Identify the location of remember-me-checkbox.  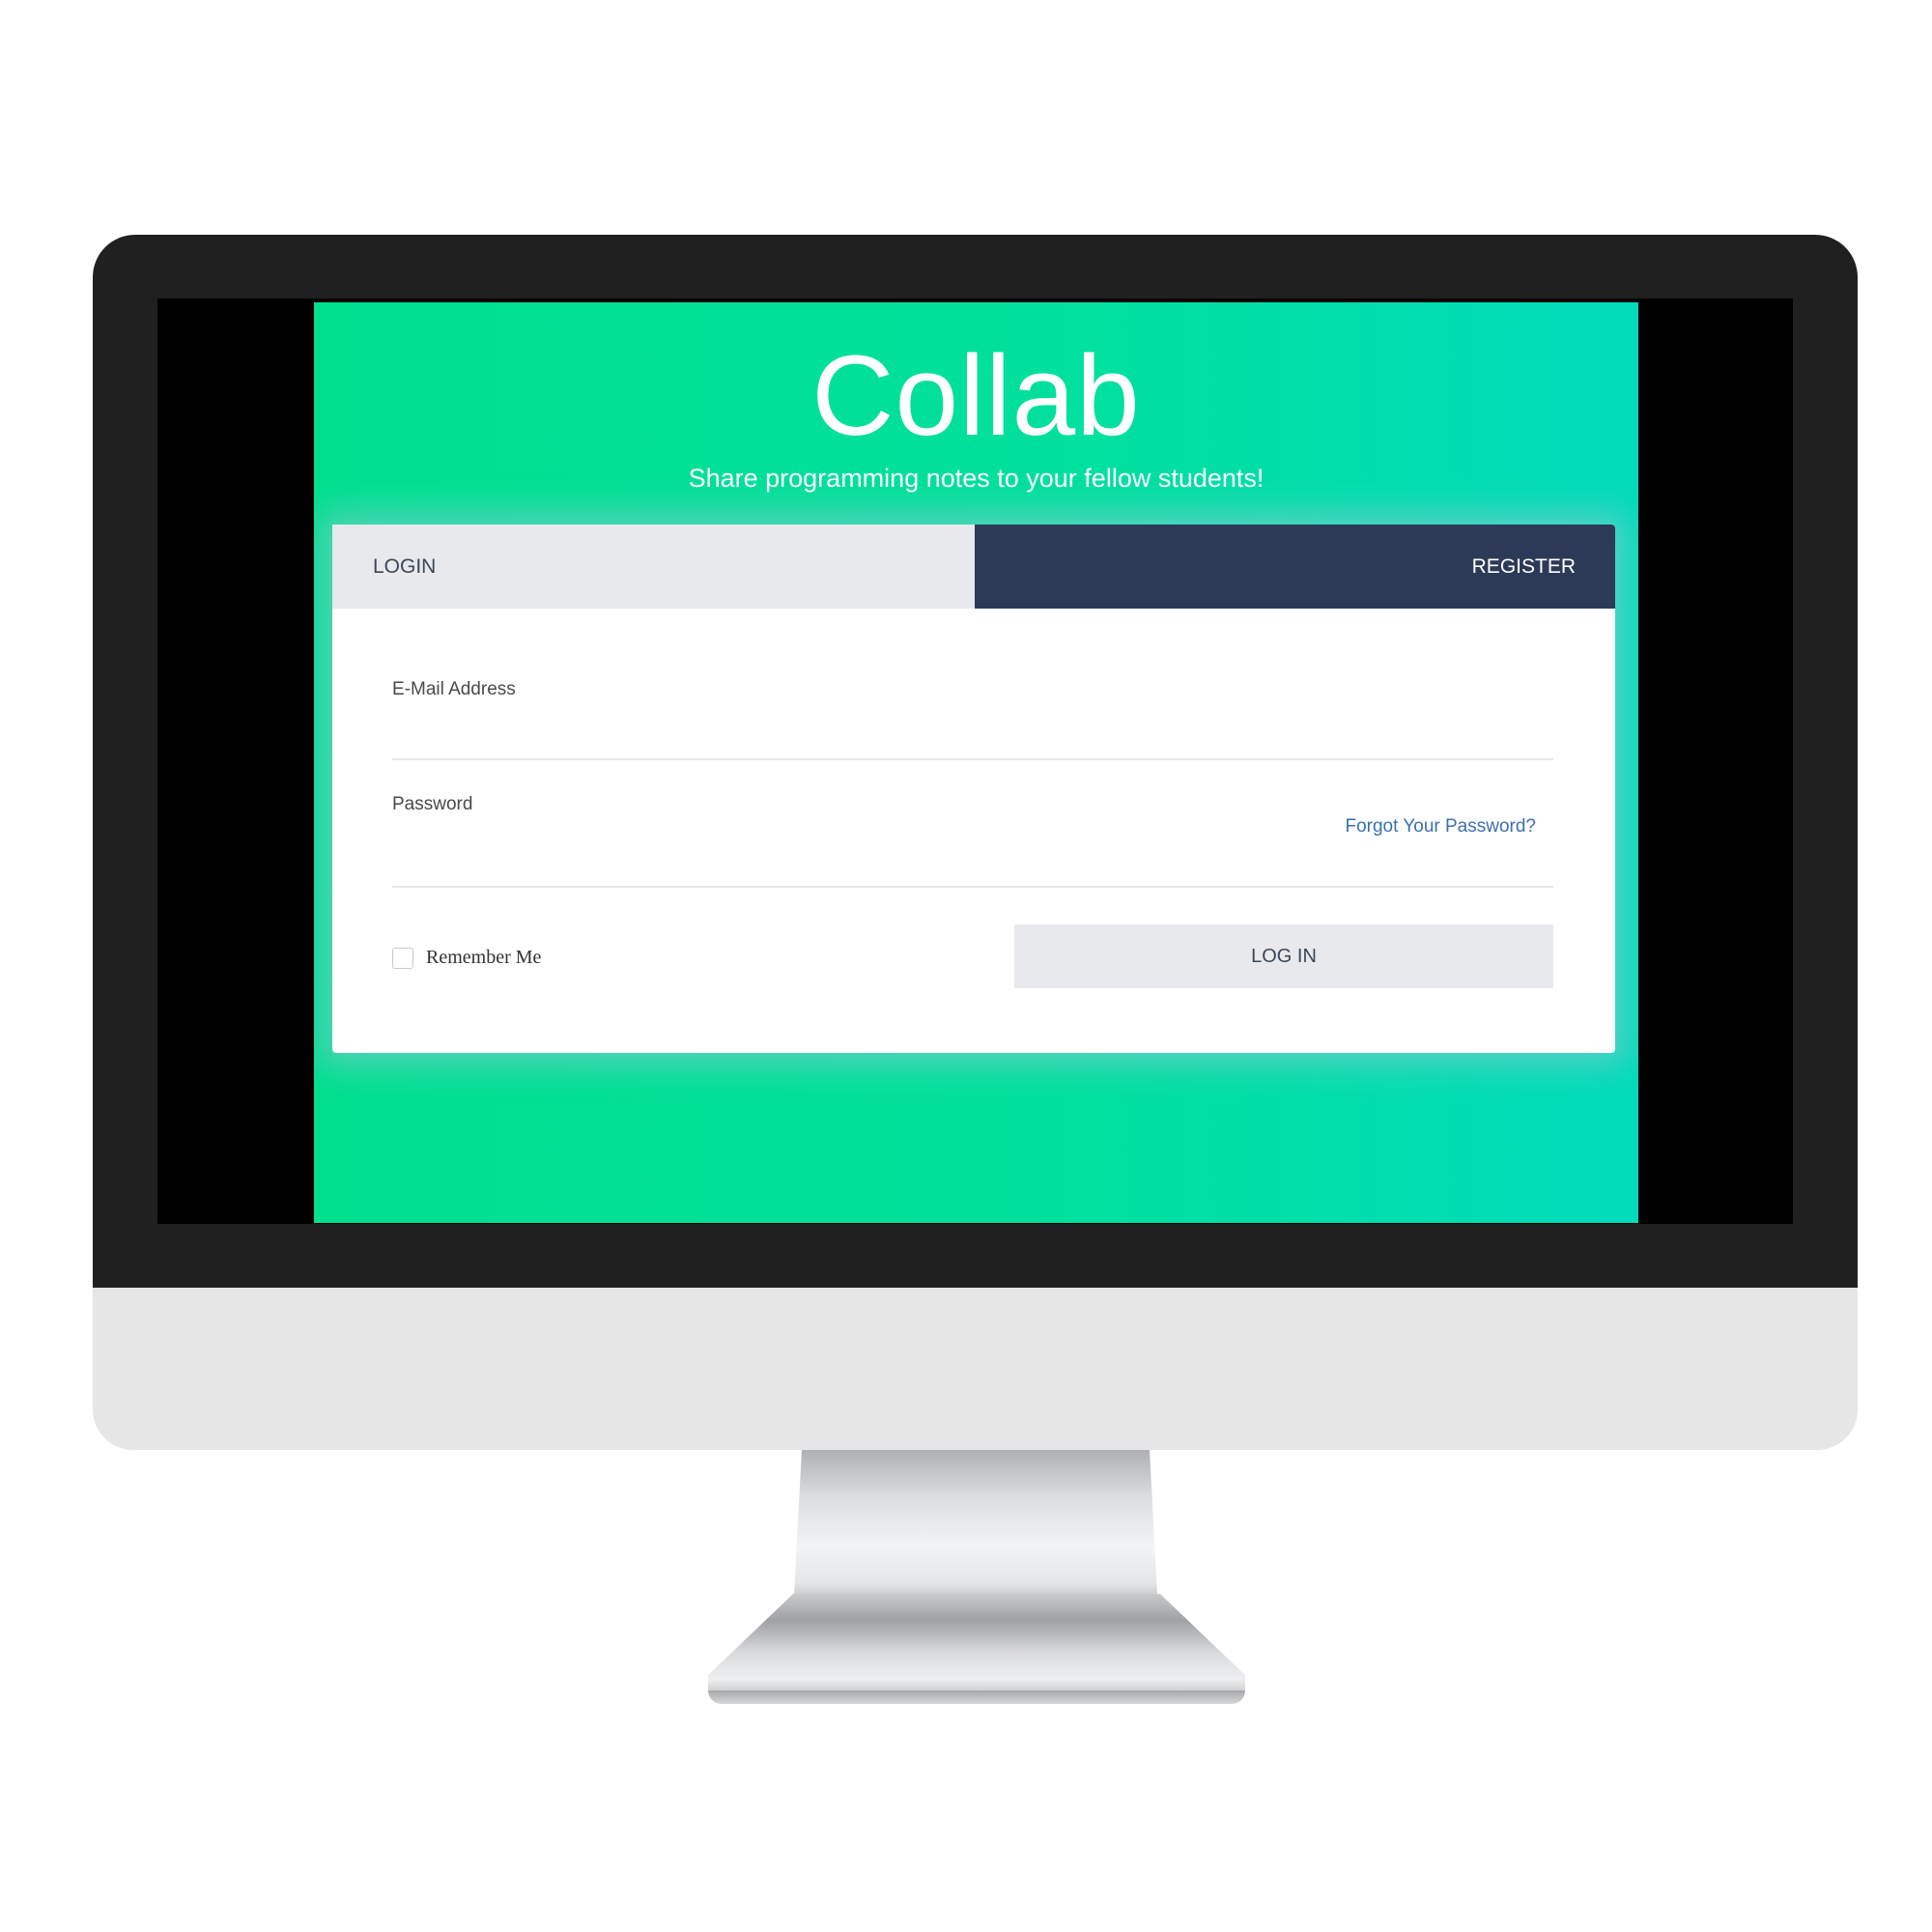
(402, 958).